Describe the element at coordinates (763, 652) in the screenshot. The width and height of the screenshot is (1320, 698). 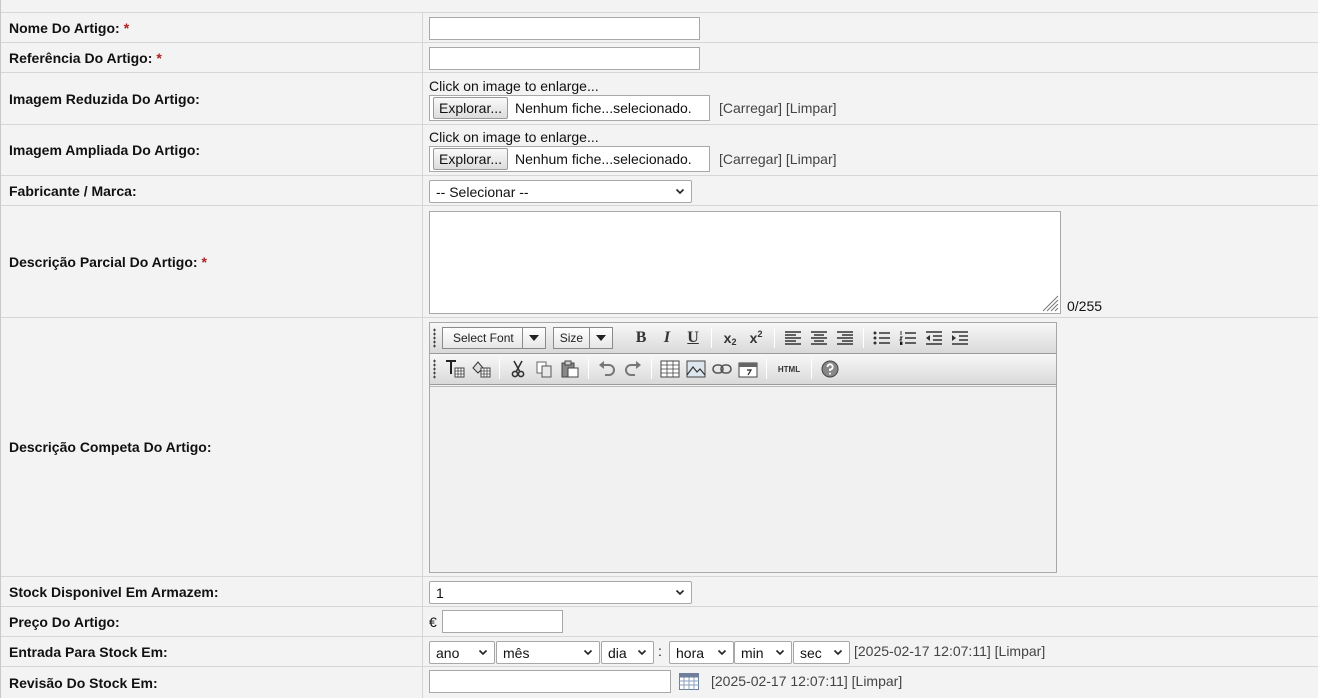
I see `minute-select: min` at that location.